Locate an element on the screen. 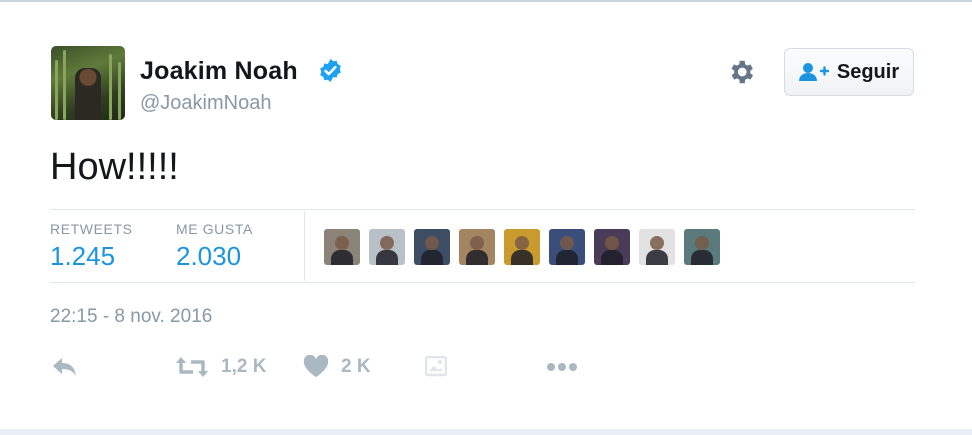 The image size is (972, 435). media-button is located at coordinates (436, 367).